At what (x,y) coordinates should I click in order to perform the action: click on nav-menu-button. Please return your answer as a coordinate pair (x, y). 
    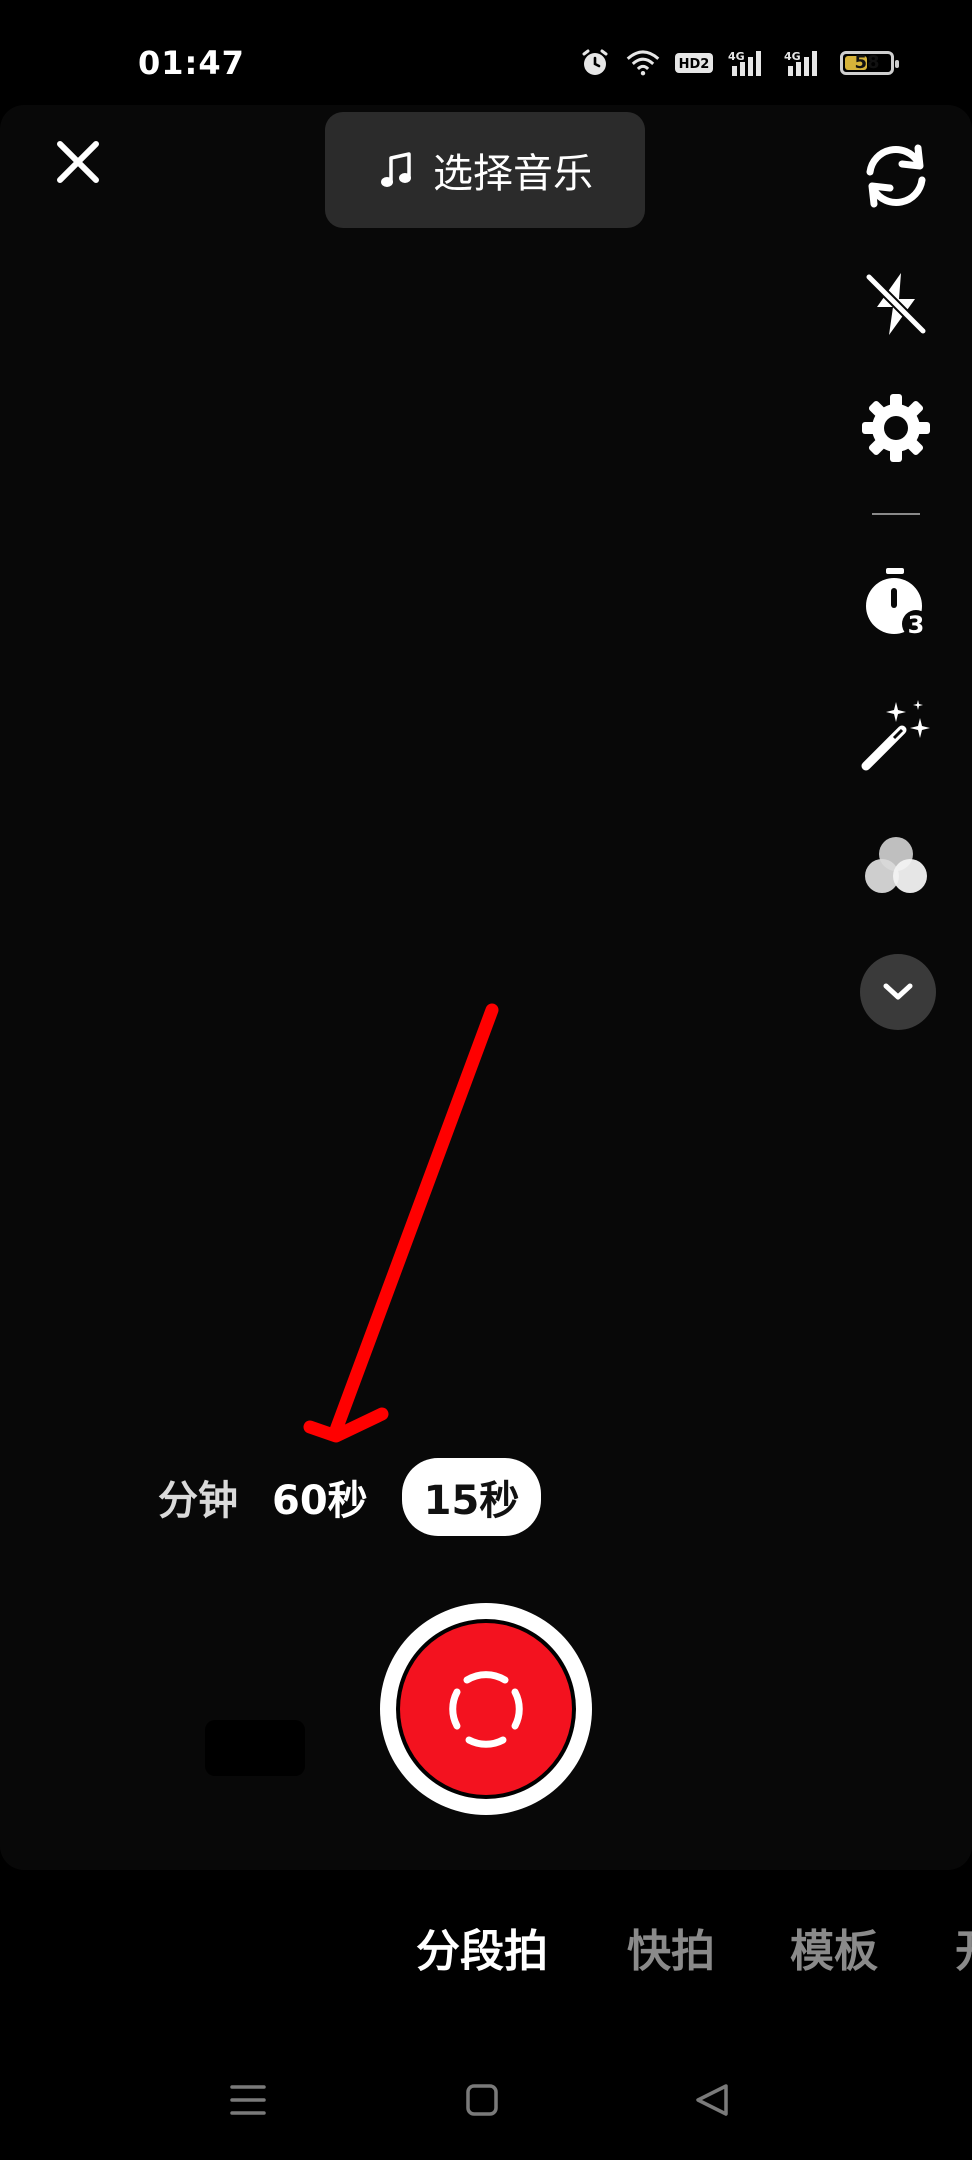
    Looking at the image, I should click on (248, 2100).